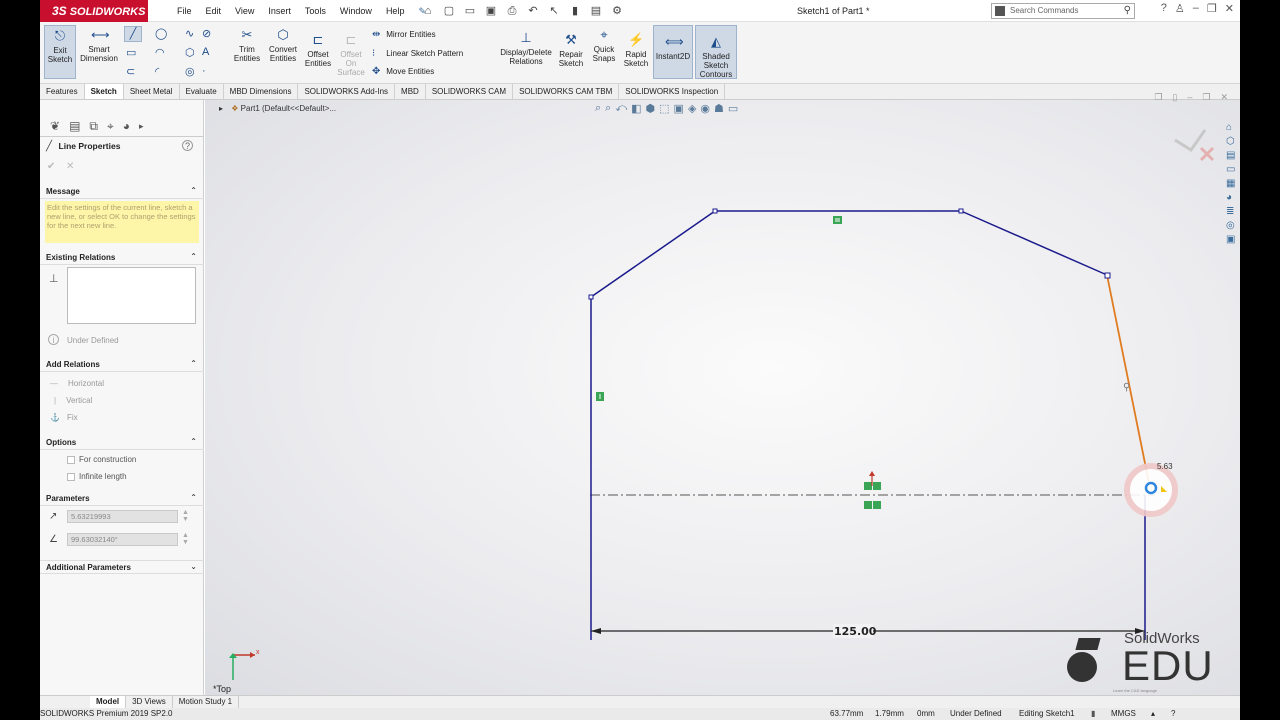  Describe the element at coordinates (347, 91) in the screenshot. I see `tab-solidworks-add-ins: SOLIDWORKS Add-Ins` at that location.